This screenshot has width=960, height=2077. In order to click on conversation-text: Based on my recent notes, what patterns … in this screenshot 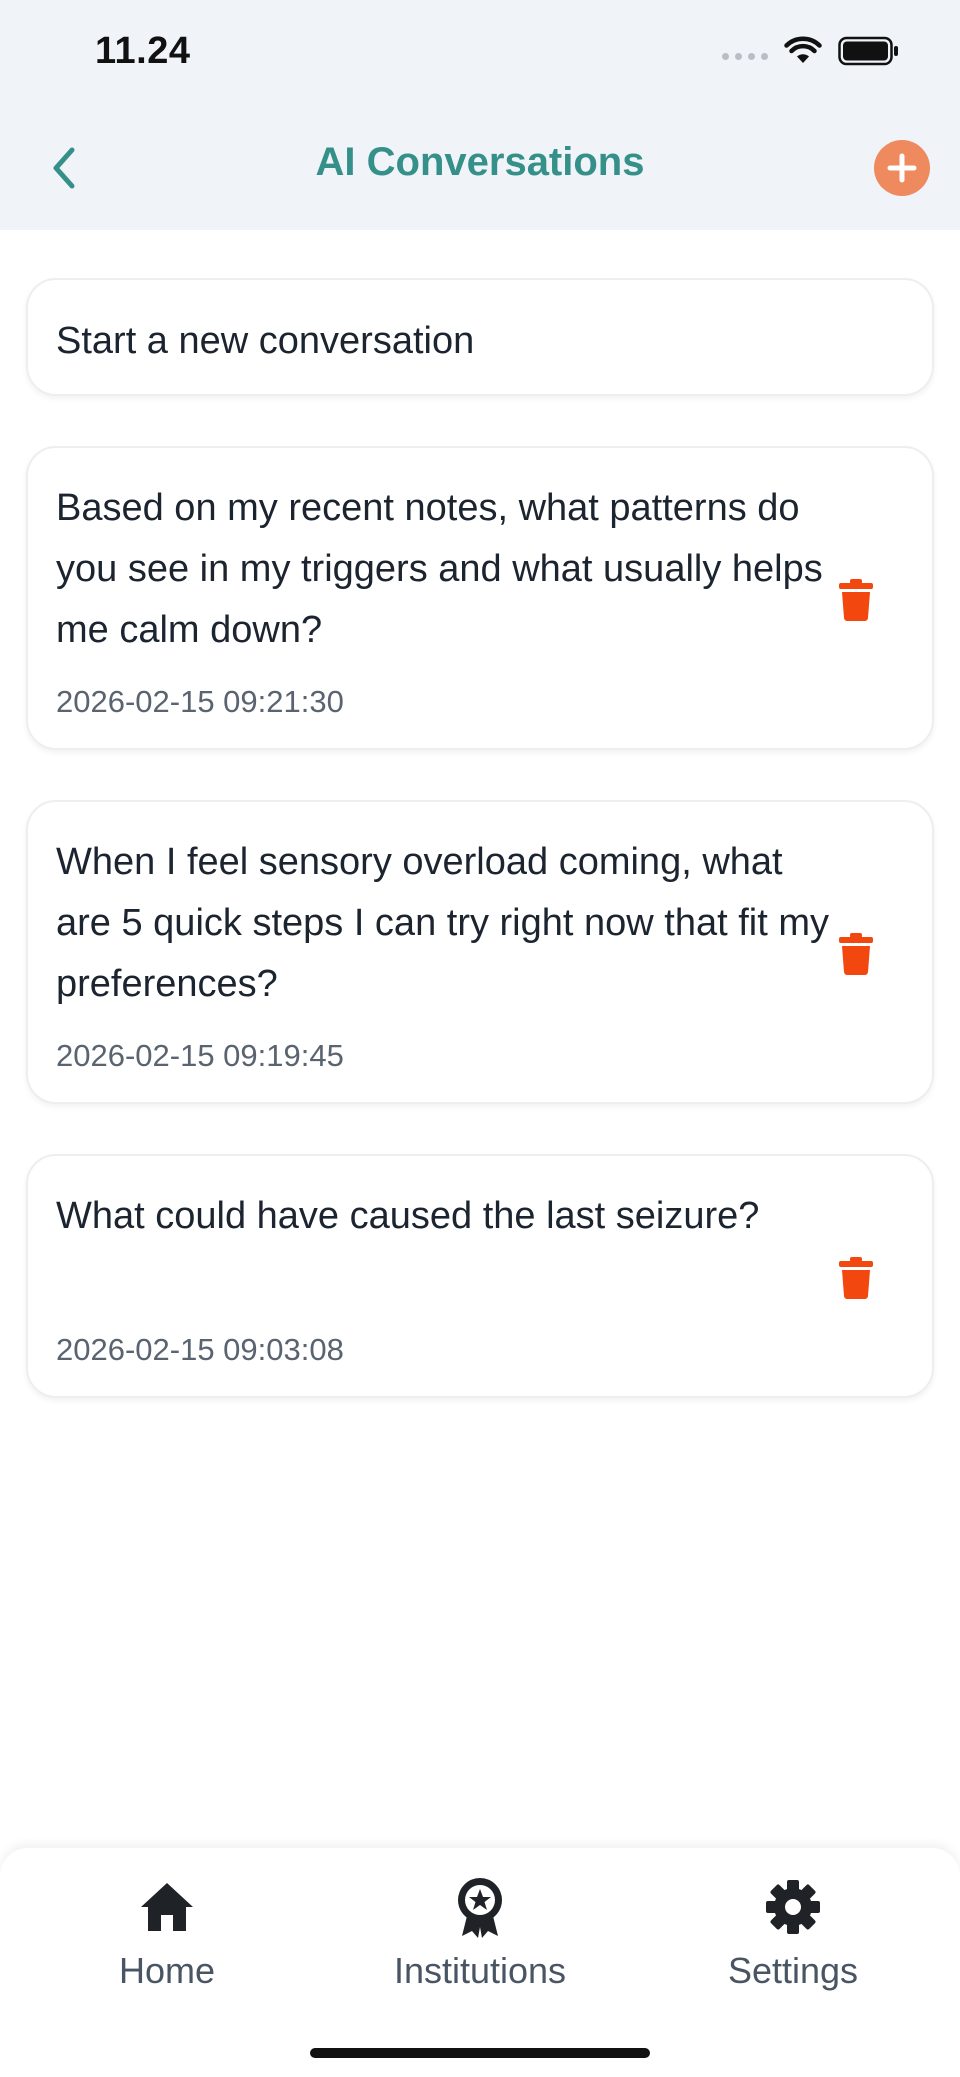, I will do `click(439, 569)`.